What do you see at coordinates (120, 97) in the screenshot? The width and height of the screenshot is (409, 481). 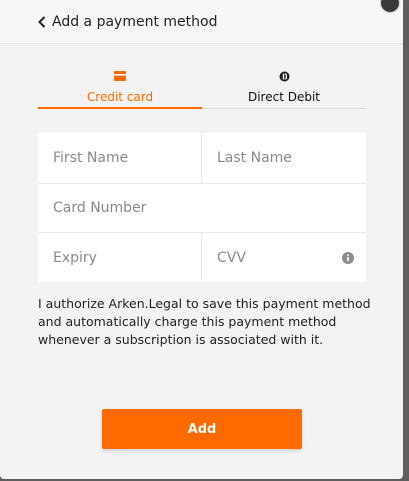 I see `tab-credit-card-label: Credit card` at bounding box center [120, 97].